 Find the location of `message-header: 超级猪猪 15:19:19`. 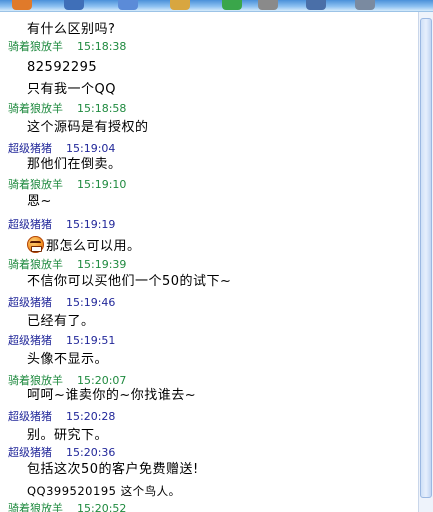

message-header: 超级猪猪 15:19:19 is located at coordinates (68, 225).